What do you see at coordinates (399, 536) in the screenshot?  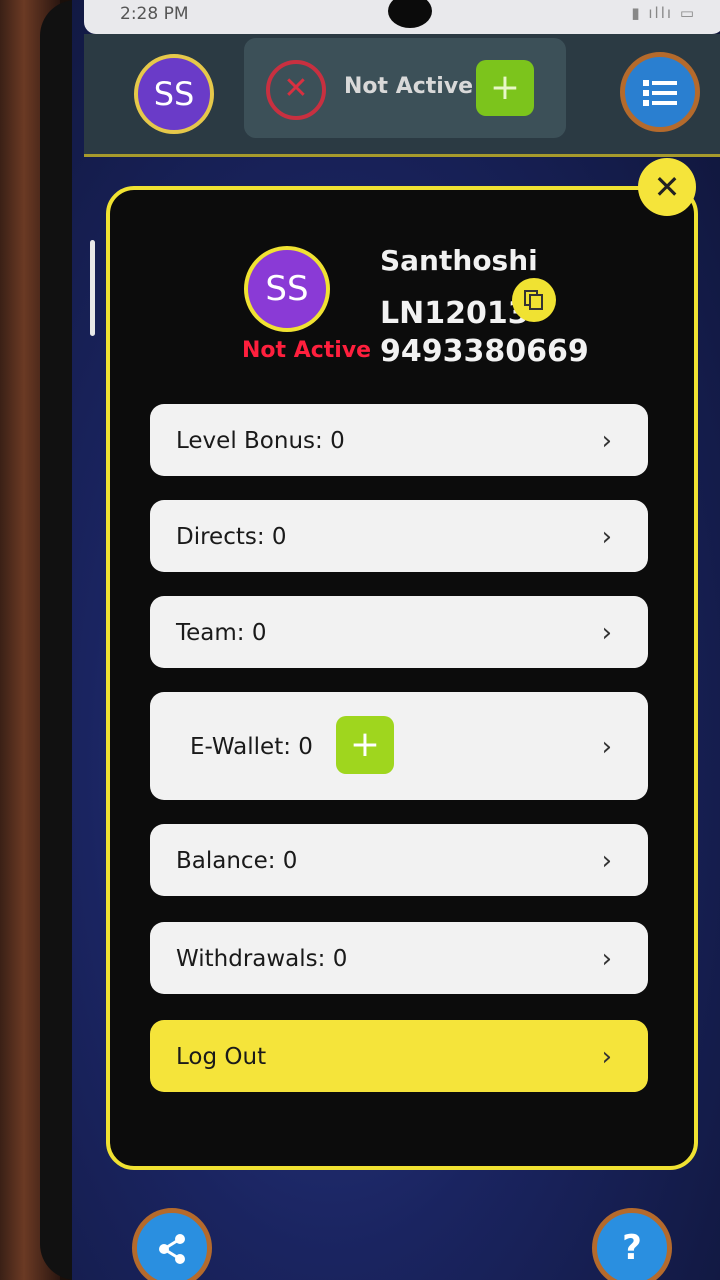 I see `directs-row: Directs: 0 ›` at bounding box center [399, 536].